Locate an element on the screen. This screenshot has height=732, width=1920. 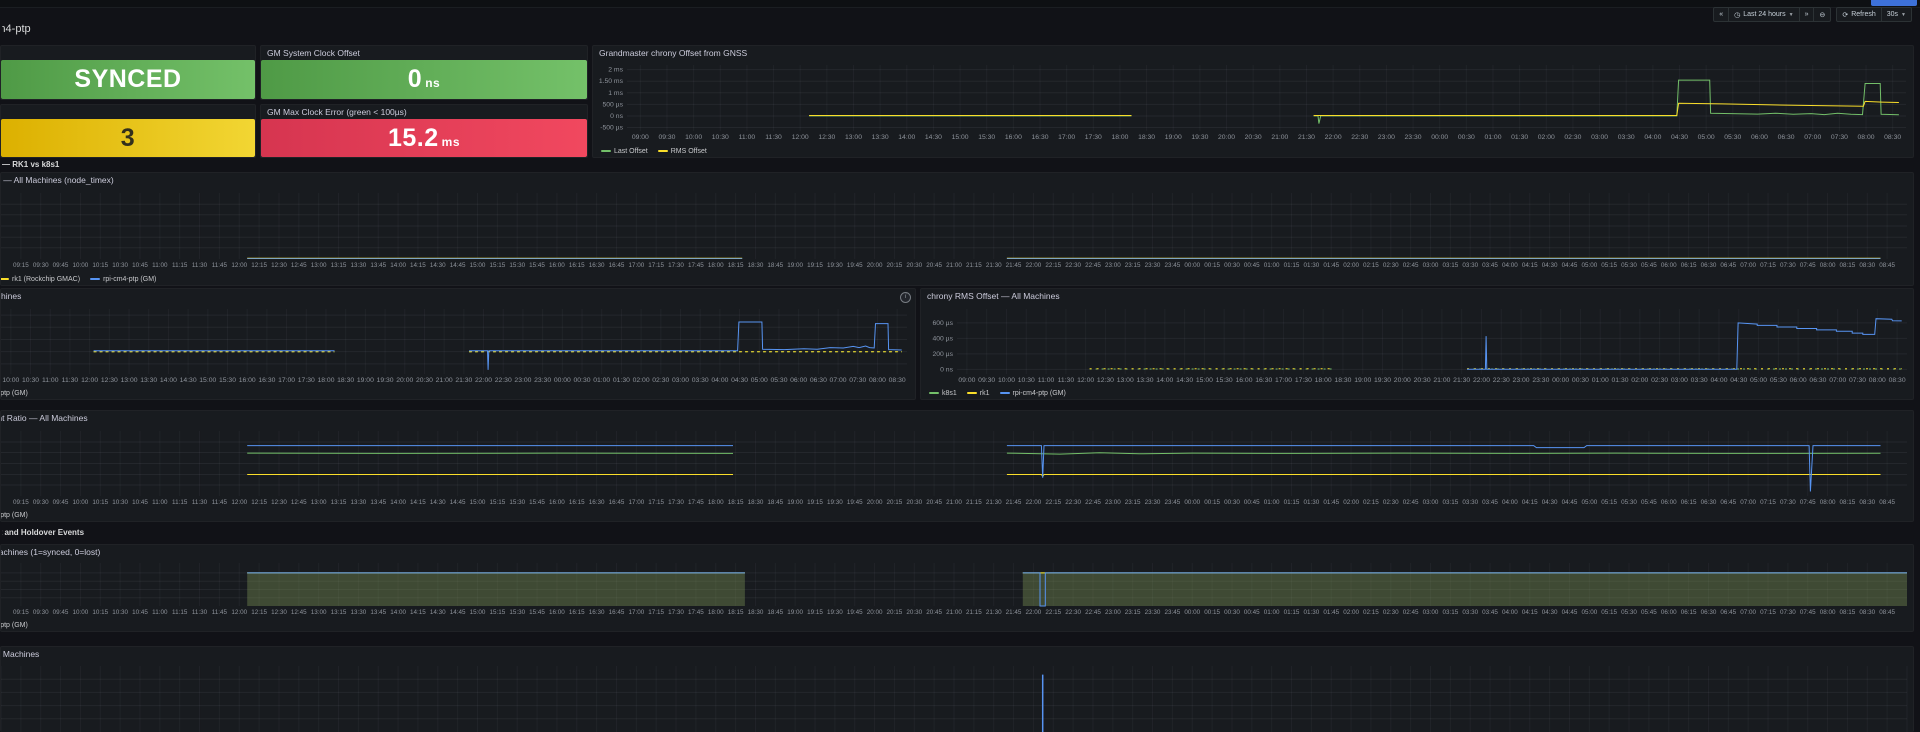
panel-gm-sources: 3 is located at coordinates (128, 131).